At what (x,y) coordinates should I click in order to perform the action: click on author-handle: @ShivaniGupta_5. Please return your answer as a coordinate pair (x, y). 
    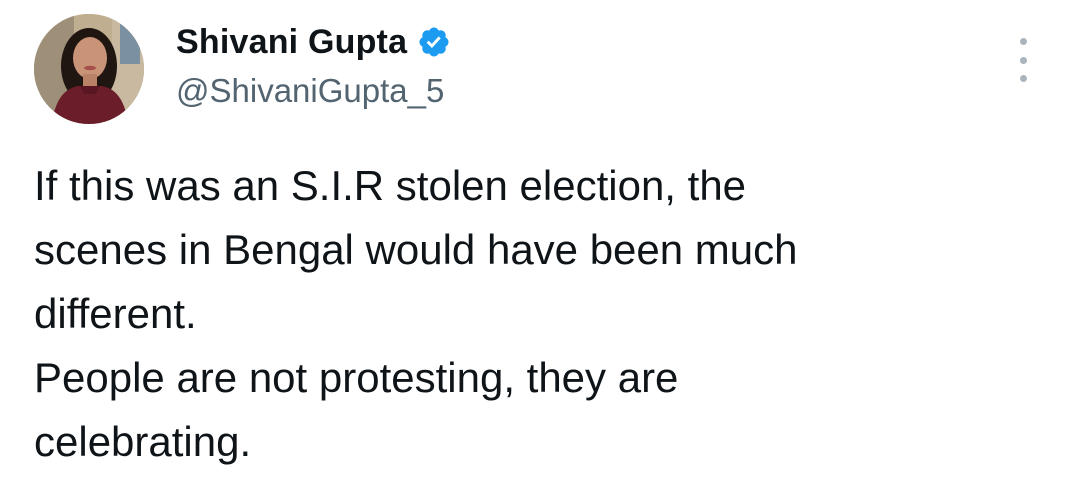
    Looking at the image, I should click on (310, 91).